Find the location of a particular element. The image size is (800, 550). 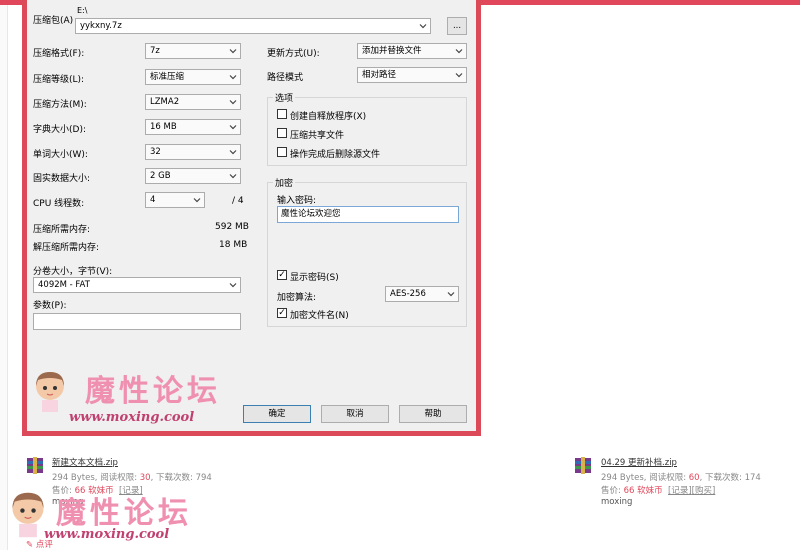

ok-button: 确定 is located at coordinates (277, 414).